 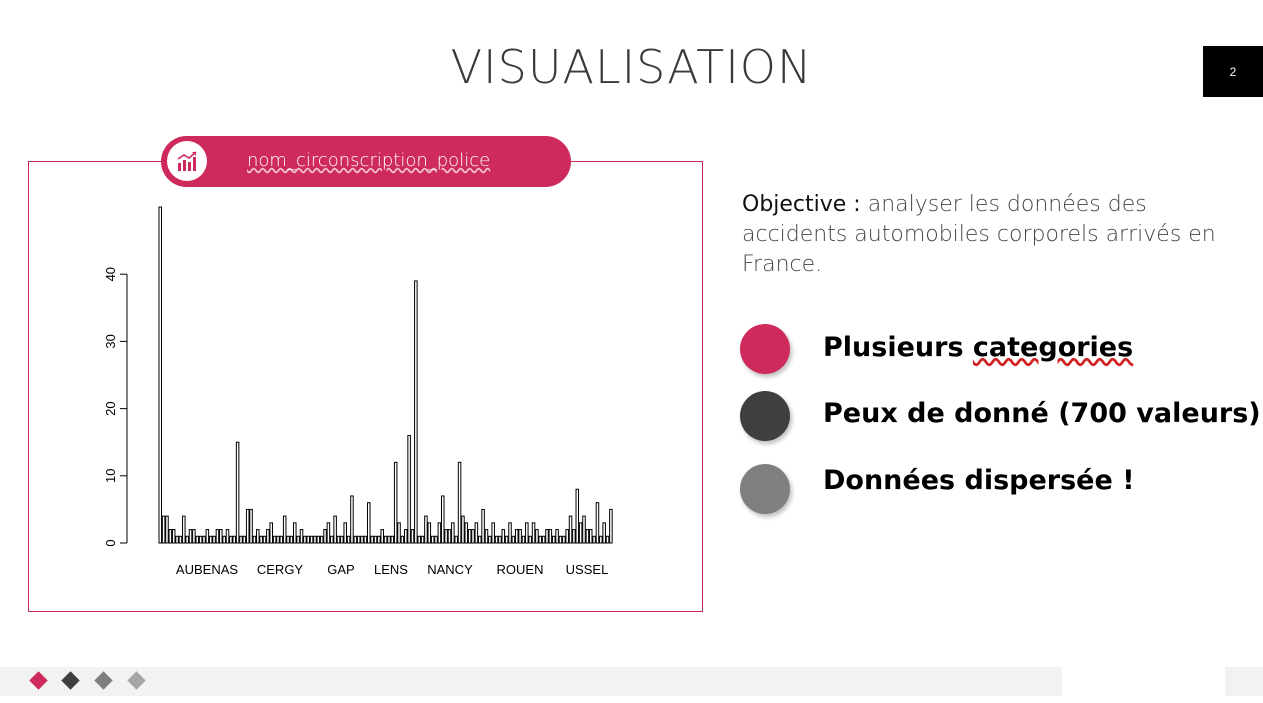 I want to click on x-tick-label: LENS, so click(x=391, y=569).